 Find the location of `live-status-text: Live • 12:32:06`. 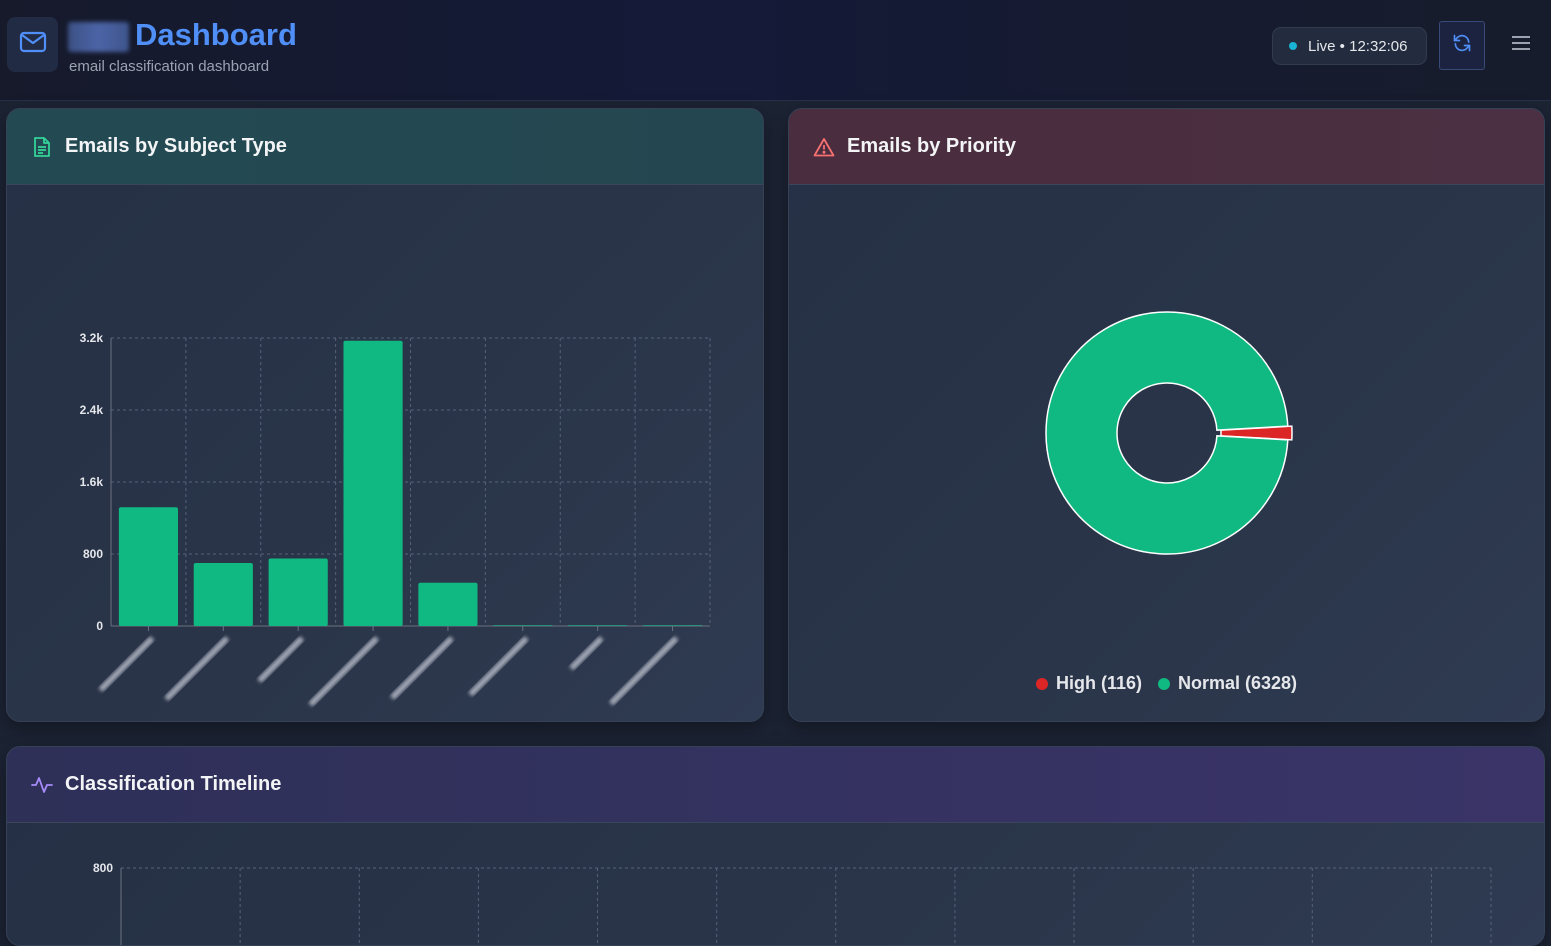

live-status-text: Live • 12:32:06 is located at coordinates (1358, 46).